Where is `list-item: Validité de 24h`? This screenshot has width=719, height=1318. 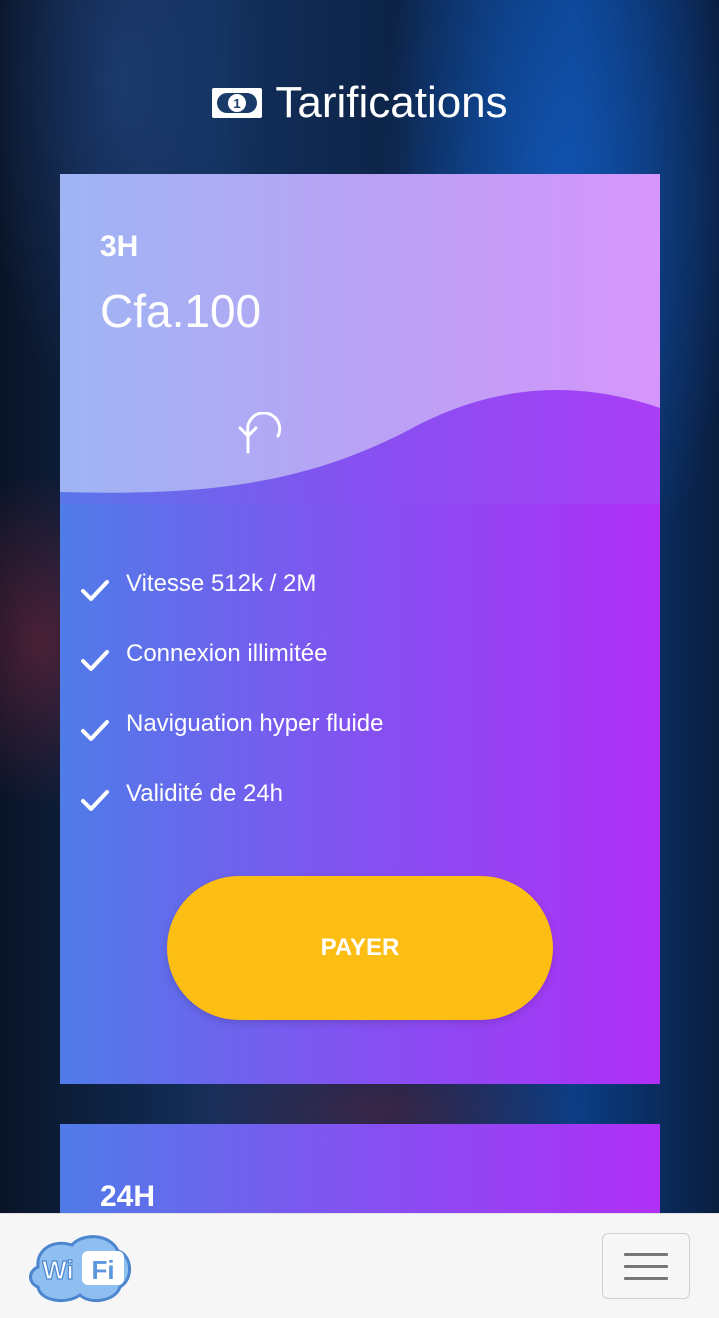 list-item: Validité de 24h is located at coordinates (232, 797).